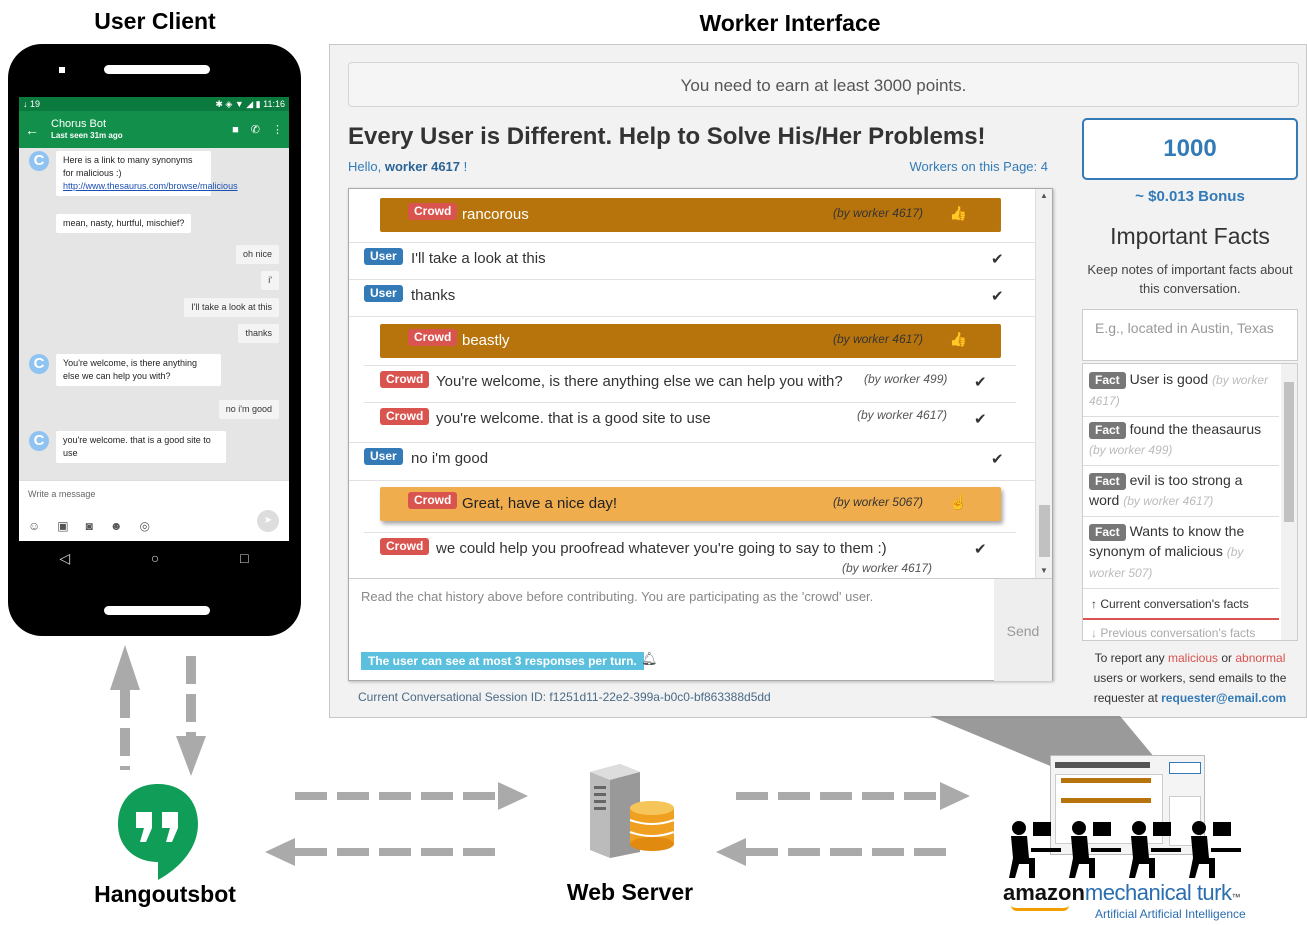 Image resolution: width=1307 pixels, height=925 pixels. What do you see at coordinates (958, 502) in the screenshot?
I see `pointer-hand-icon: ☝` at bounding box center [958, 502].